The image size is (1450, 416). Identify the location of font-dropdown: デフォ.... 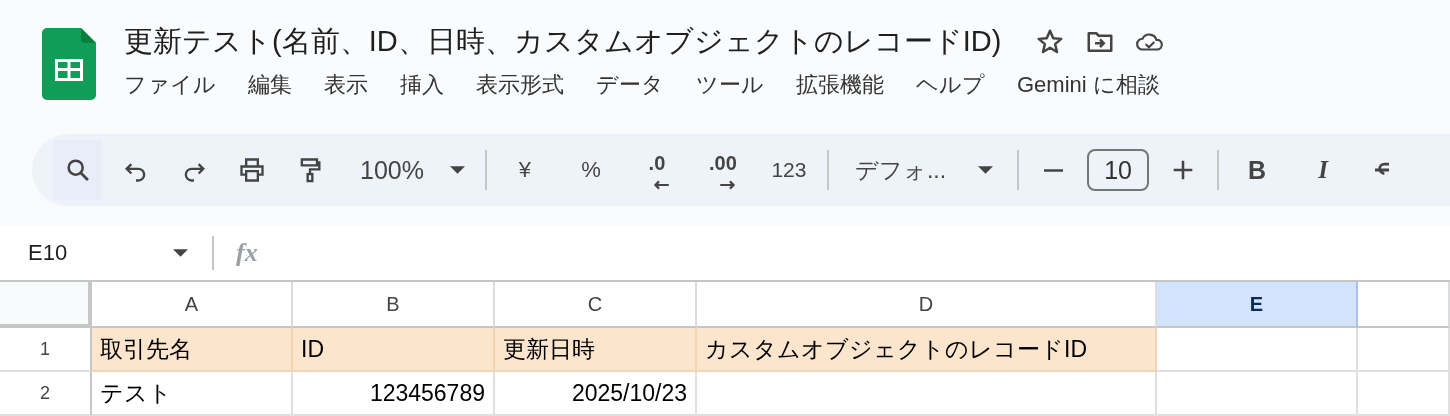
(923, 170).